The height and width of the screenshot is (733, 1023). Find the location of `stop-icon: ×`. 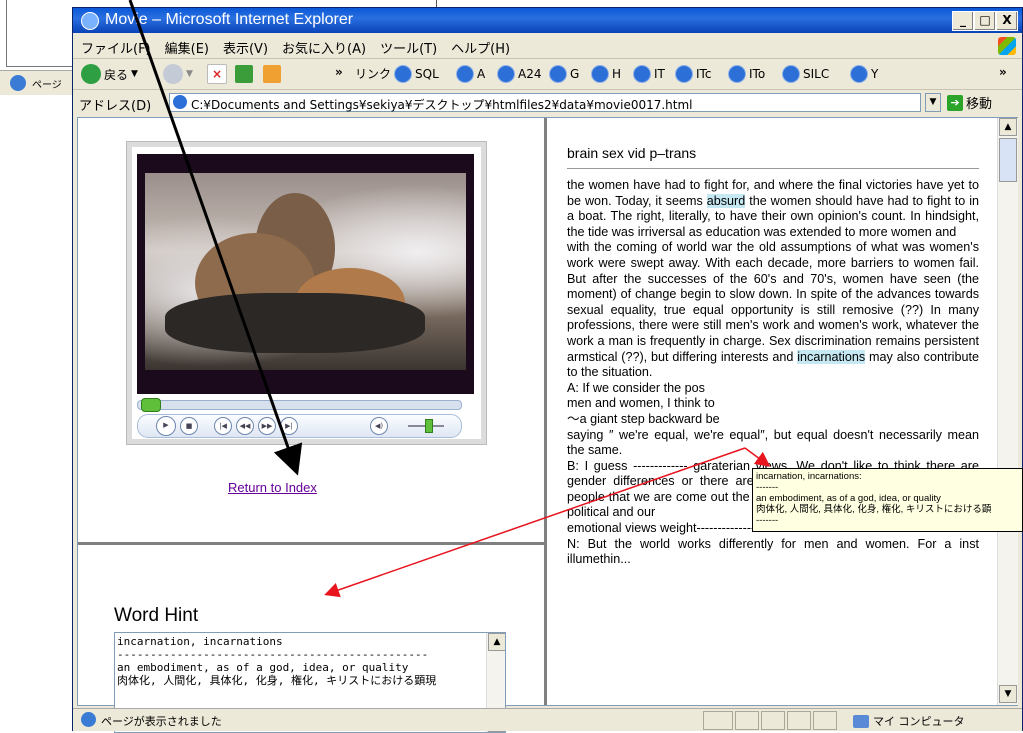

stop-icon: × is located at coordinates (217, 74).